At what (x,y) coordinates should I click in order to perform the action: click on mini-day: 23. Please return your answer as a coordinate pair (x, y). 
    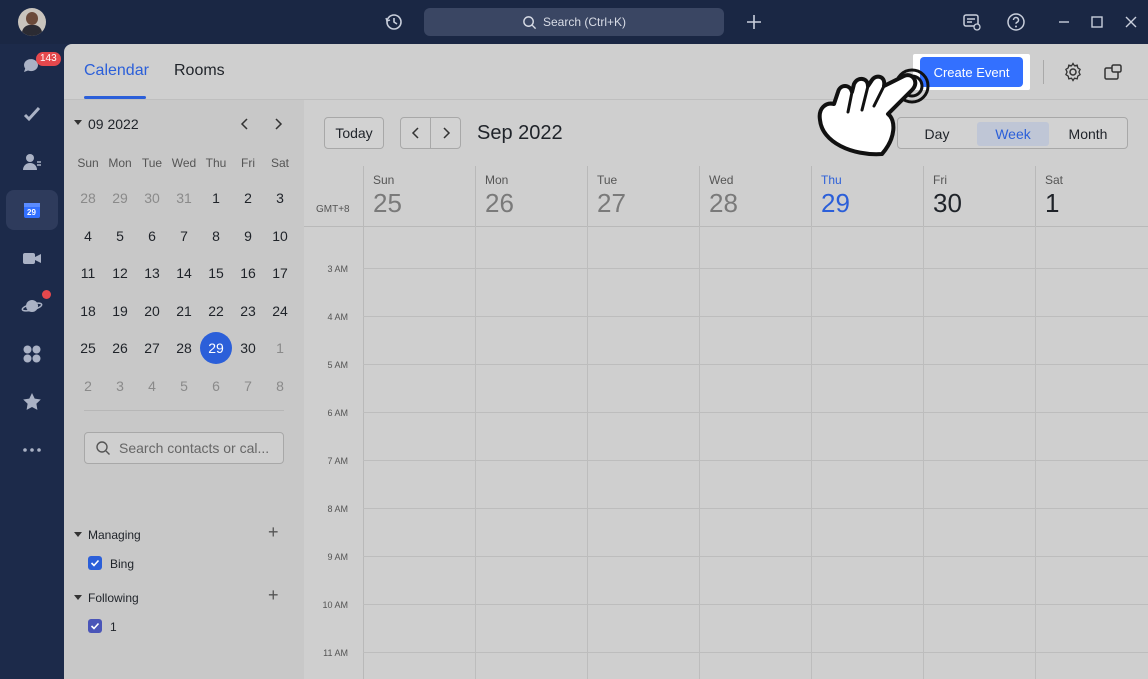
    Looking at the image, I should click on (248, 311).